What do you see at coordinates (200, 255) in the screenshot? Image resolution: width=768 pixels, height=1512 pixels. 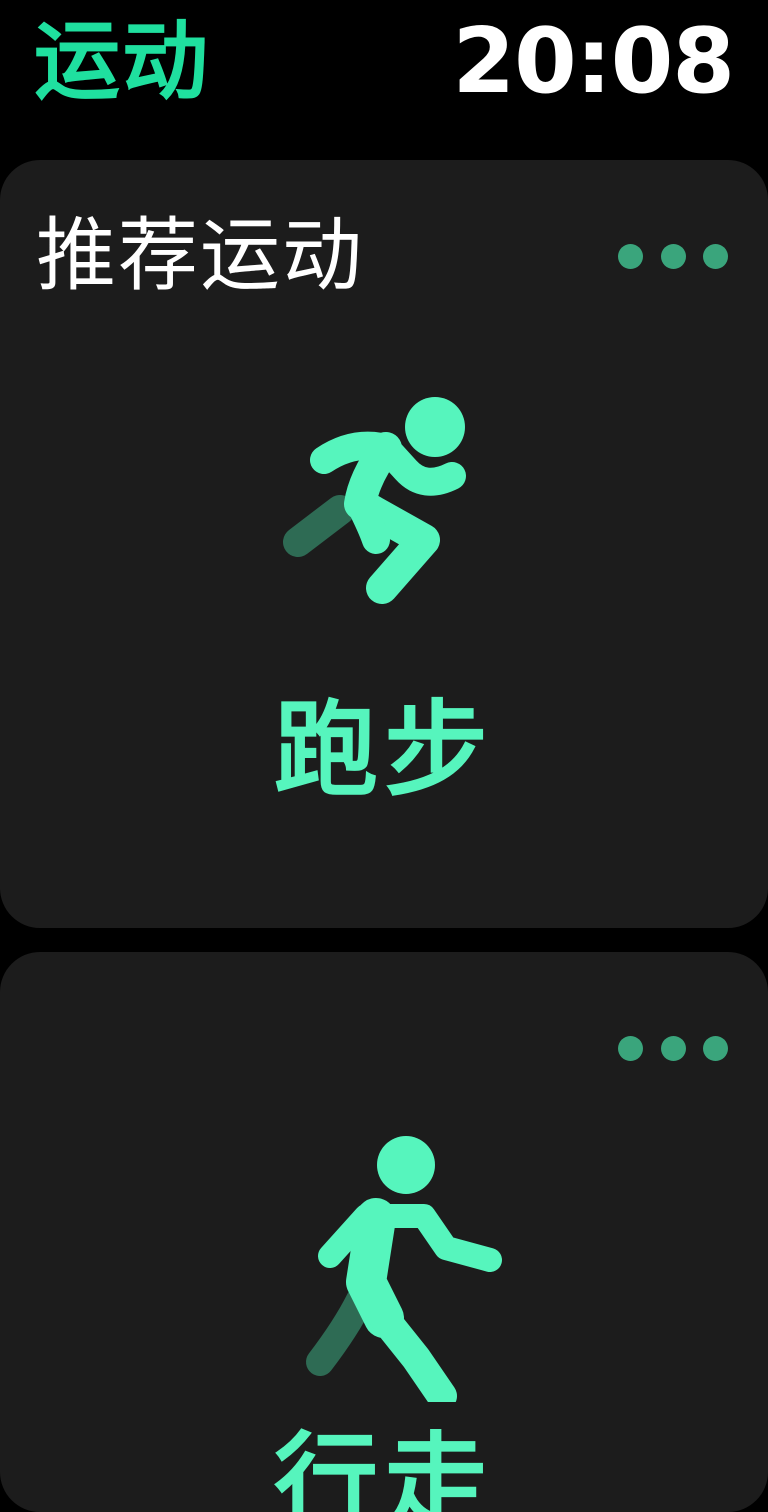 I see `card-title: 推荐运动` at bounding box center [200, 255].